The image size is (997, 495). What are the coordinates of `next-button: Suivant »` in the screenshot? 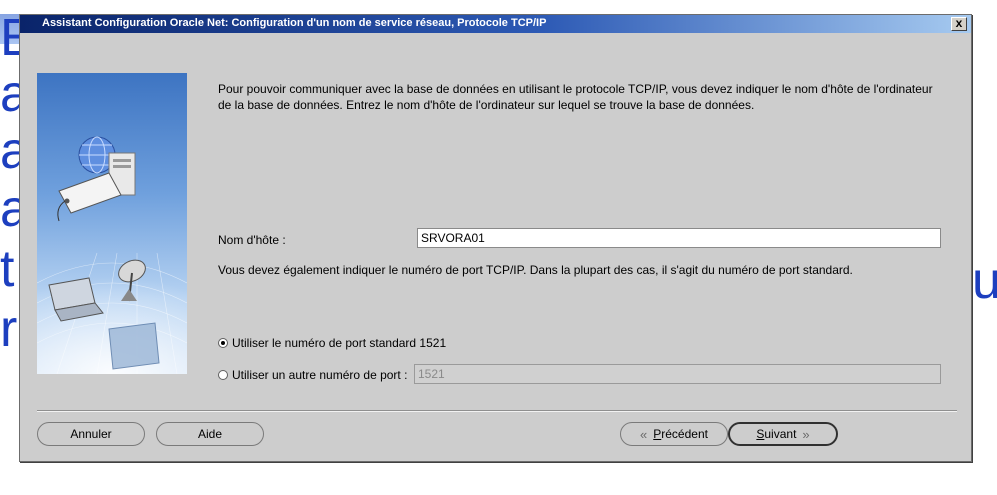 It's located at (783, 434).